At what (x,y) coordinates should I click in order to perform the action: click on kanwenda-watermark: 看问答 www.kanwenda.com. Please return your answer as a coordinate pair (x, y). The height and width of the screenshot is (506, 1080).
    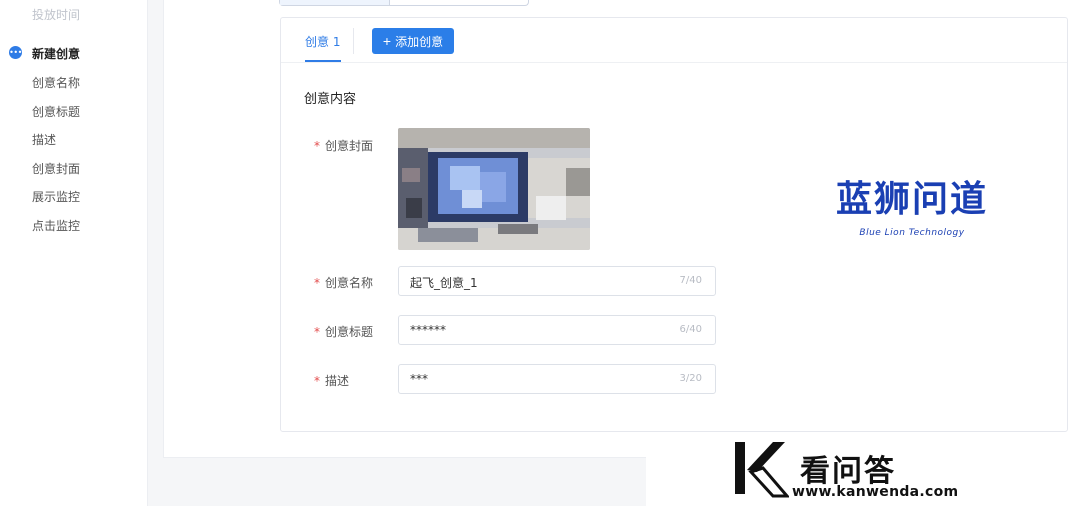
    Looking at the image, I should click on (863, 469).